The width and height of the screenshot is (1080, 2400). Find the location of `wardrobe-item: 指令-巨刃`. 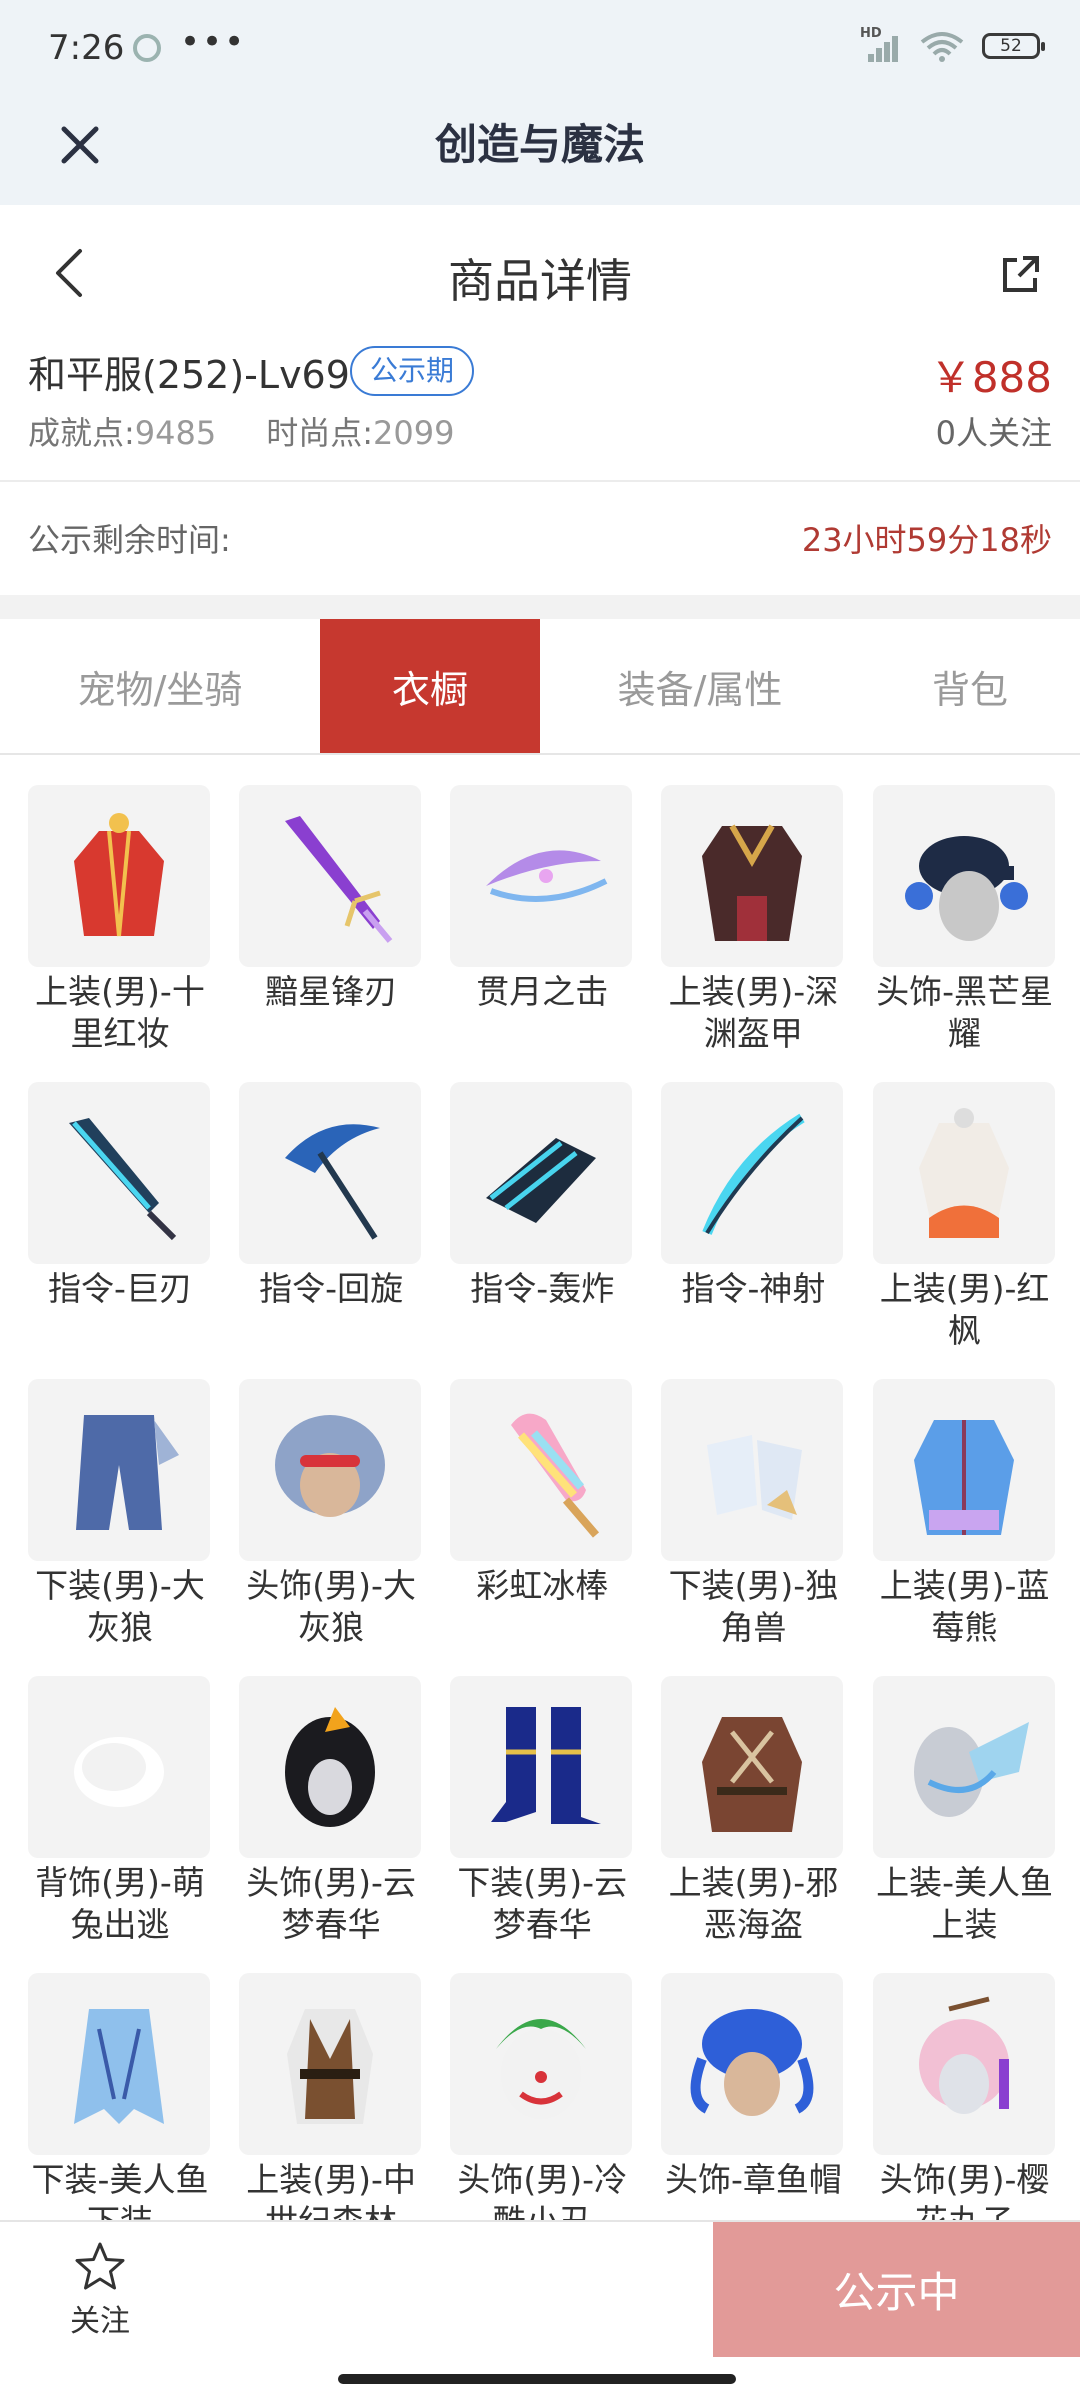

wardrobe-item: 指令-巨刃 is located at coordinates (120, 1196).